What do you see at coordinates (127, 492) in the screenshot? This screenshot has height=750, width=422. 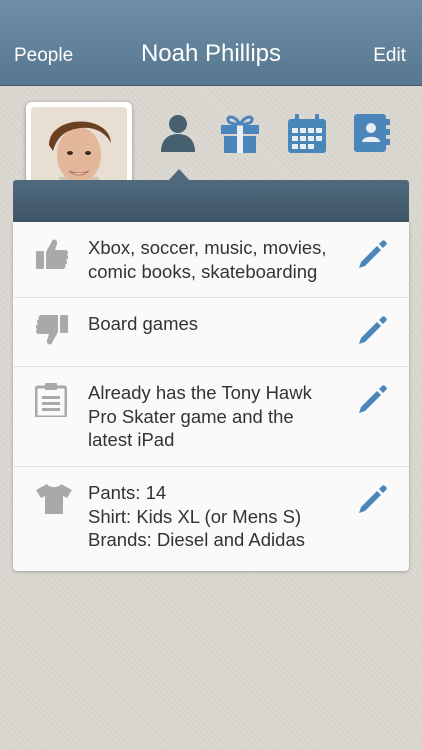 I see `text-line: Pants: 14` at bounding box center [127, 492].